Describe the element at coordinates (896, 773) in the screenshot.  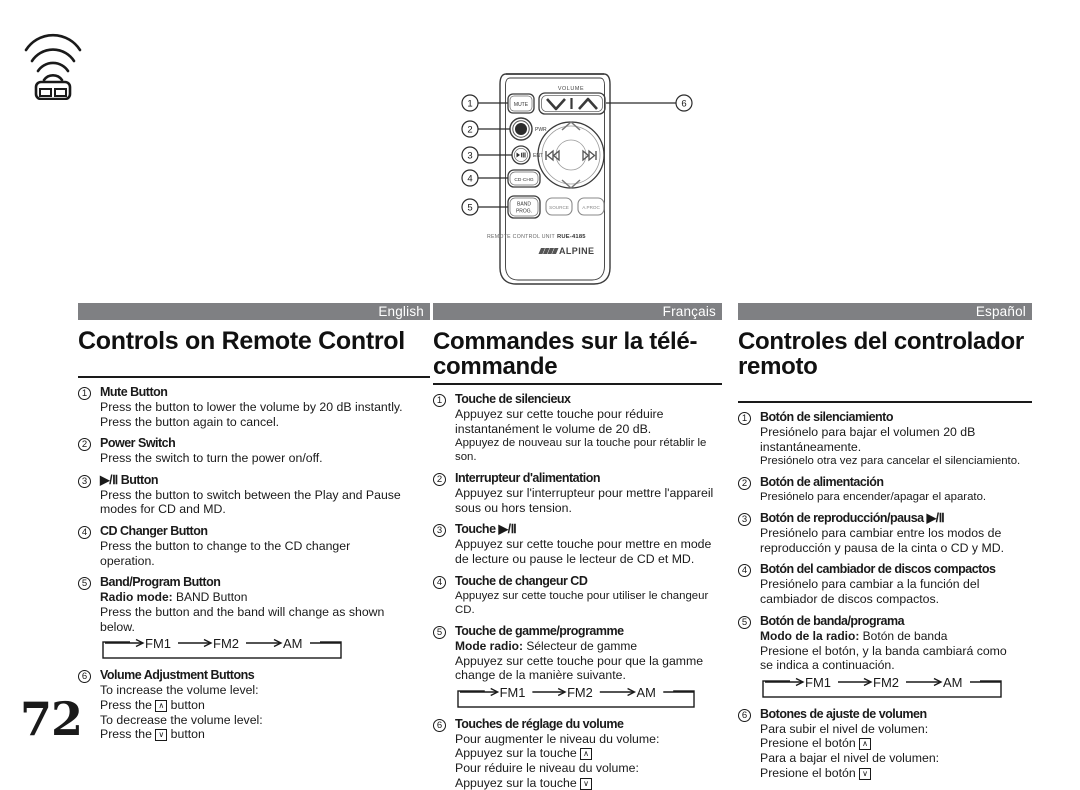
I see `item-line-with-key: Presione el botón ∨` at that location.